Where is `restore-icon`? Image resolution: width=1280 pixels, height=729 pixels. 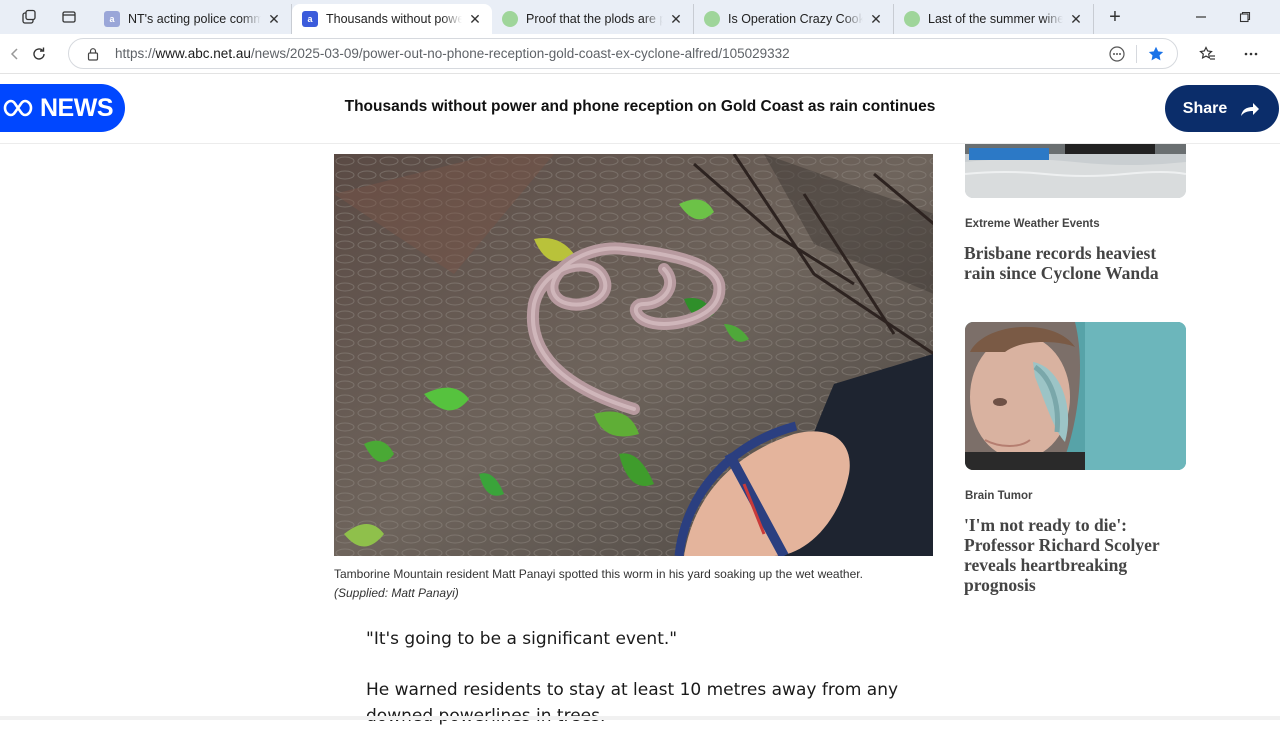 restore-icon is located at coordinates (1245, 17).